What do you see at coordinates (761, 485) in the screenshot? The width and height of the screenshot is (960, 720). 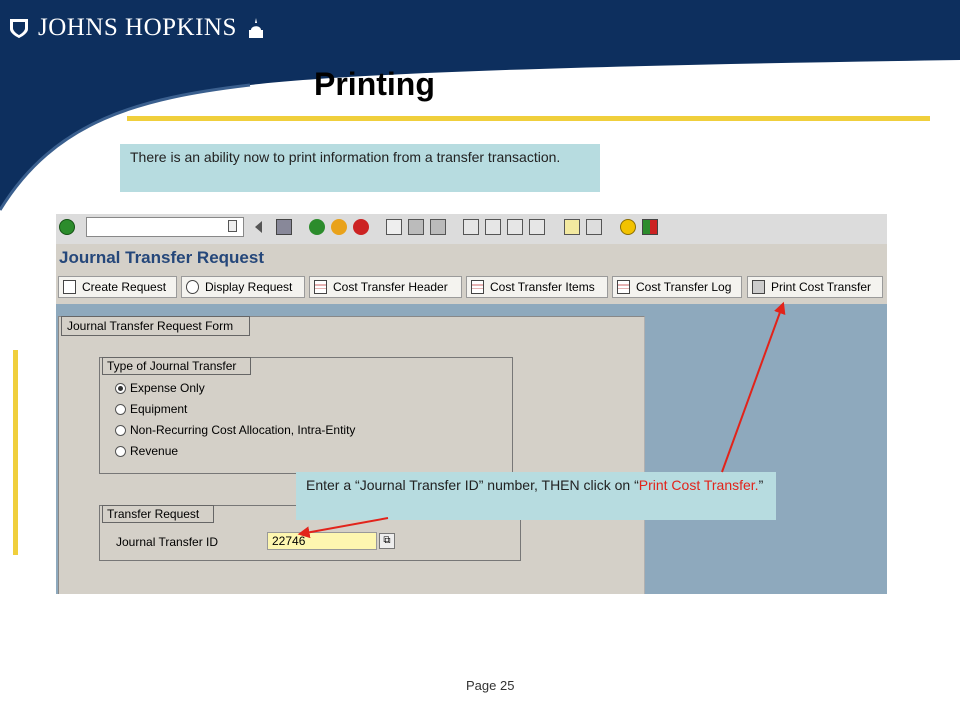 I see `hint-text-end: ”` at bounding box center [761, 485].